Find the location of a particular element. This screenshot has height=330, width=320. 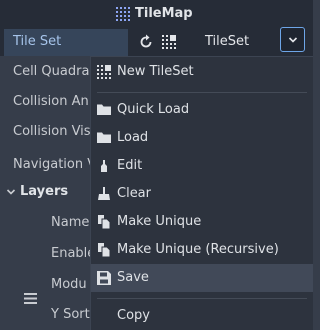

edit-icon is located at coordinates (104, 166).